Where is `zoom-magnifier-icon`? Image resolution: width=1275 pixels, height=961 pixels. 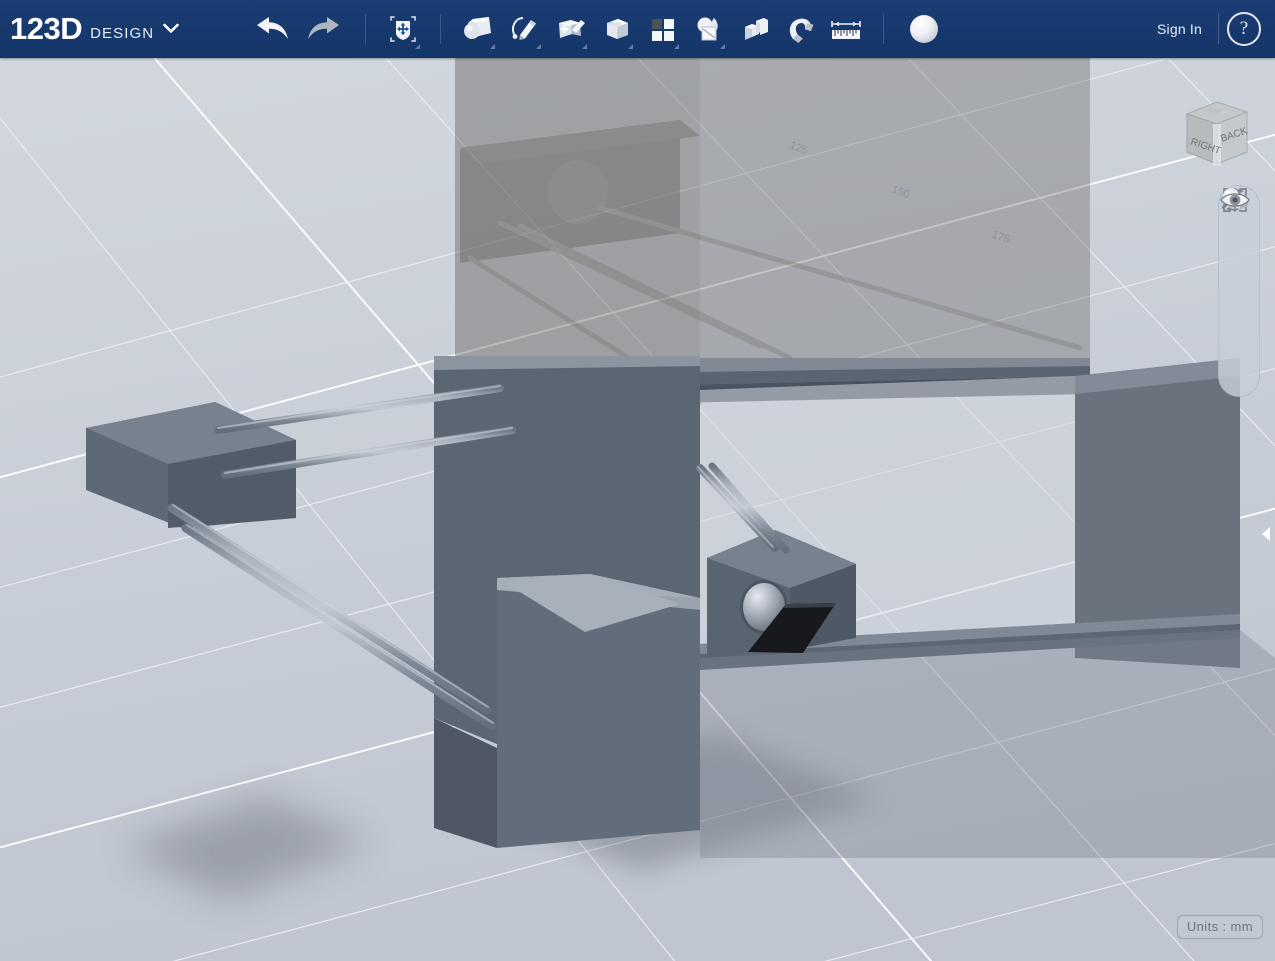 zoom-magnifier-icon is located at coordinates (1239, 240).